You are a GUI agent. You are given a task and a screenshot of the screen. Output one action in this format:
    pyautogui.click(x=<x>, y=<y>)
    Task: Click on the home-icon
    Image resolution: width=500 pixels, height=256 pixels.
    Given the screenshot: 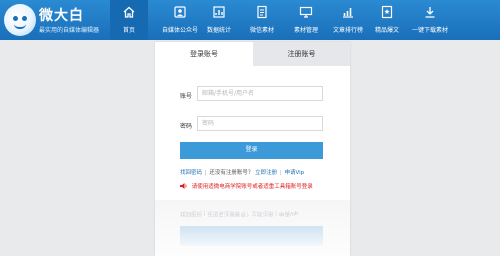 What is the action you would take?
    pyautogui.click(x=129, y=12)
    